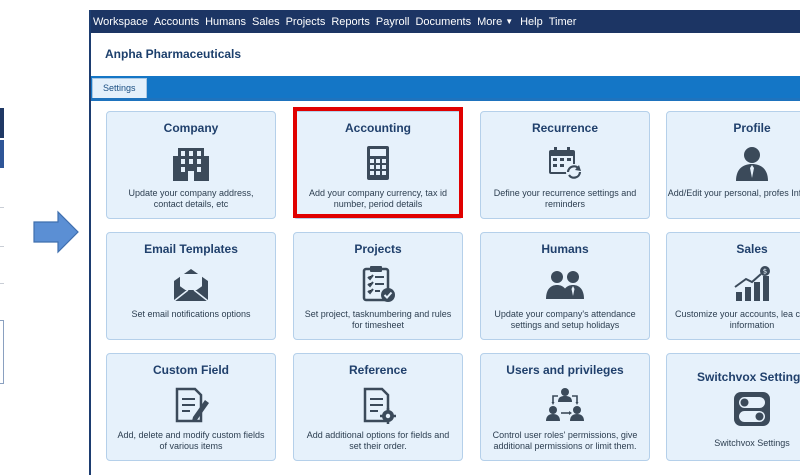 The height and width of the screenshot is (475, 800). I want to click on card-title: Switchvox Settings, so click(748, 377).